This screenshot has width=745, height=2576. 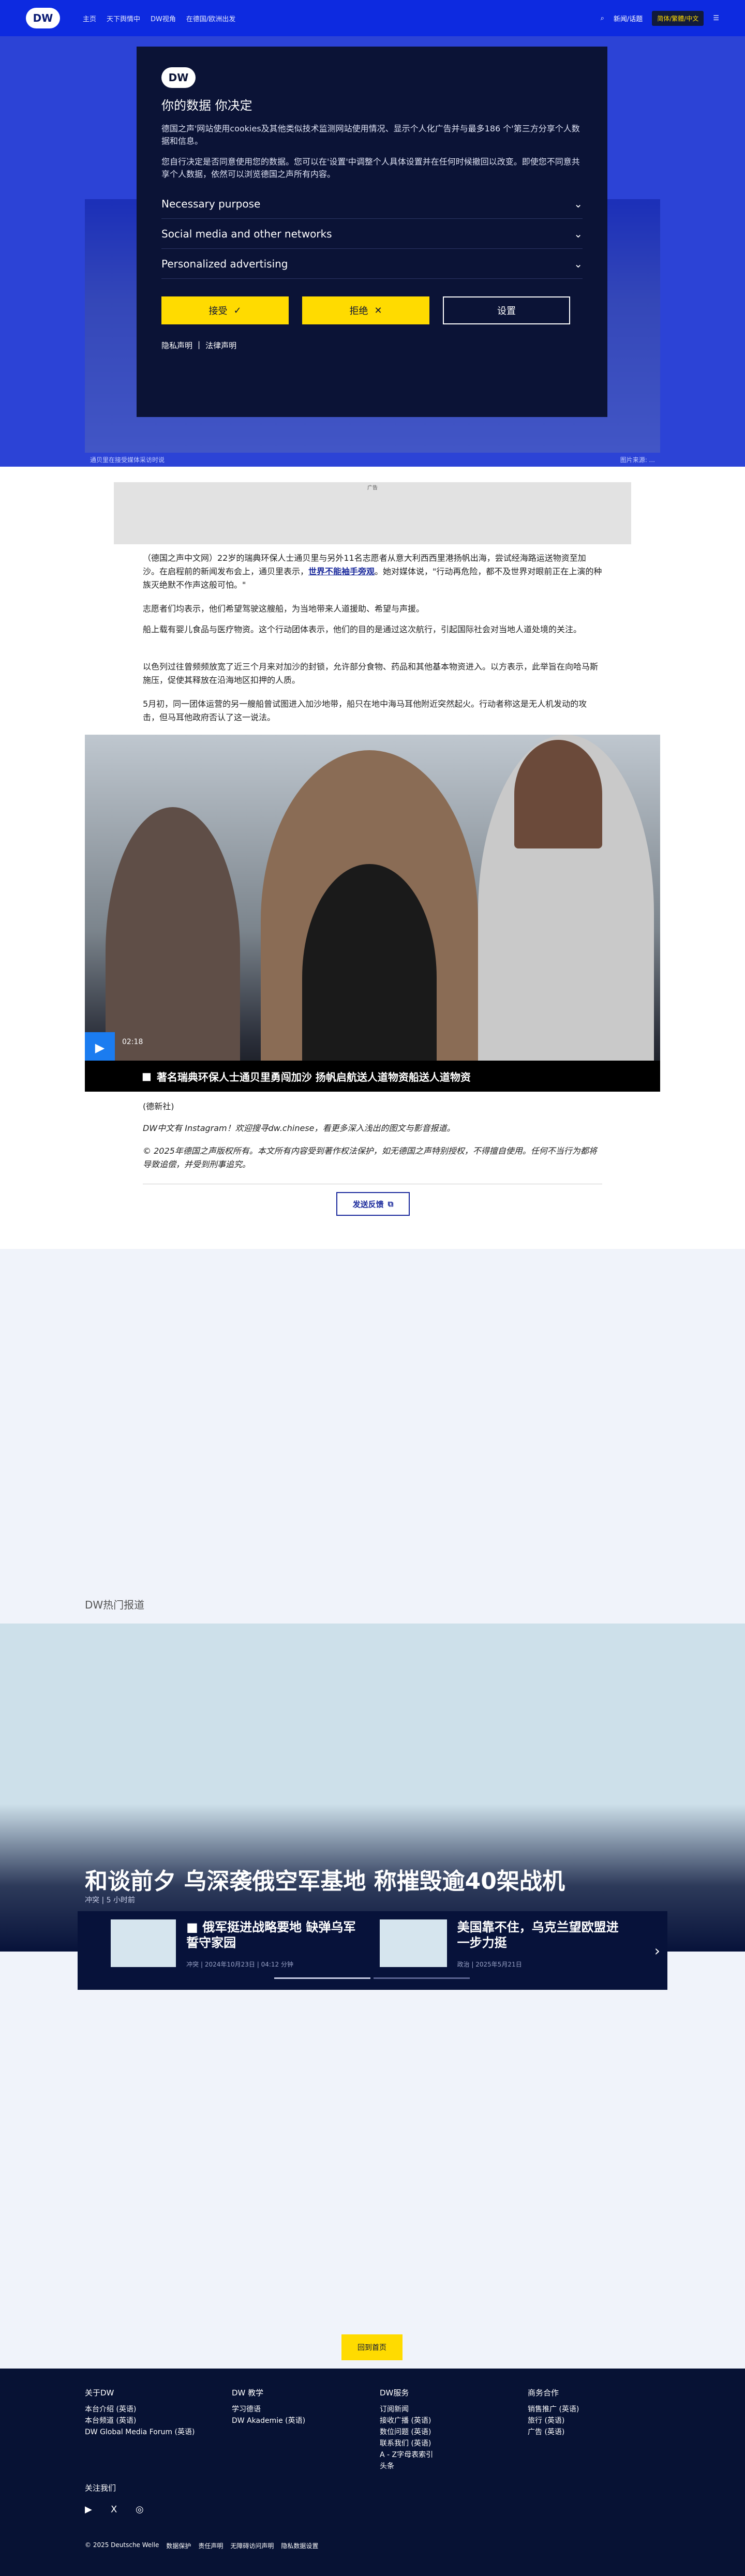 I want to click on video-caption: ■ 著名瑞典环保人士通贝里勇闯加沙 扬帆启航送人道物资船送人道物资, so click(x=373, y=1076).